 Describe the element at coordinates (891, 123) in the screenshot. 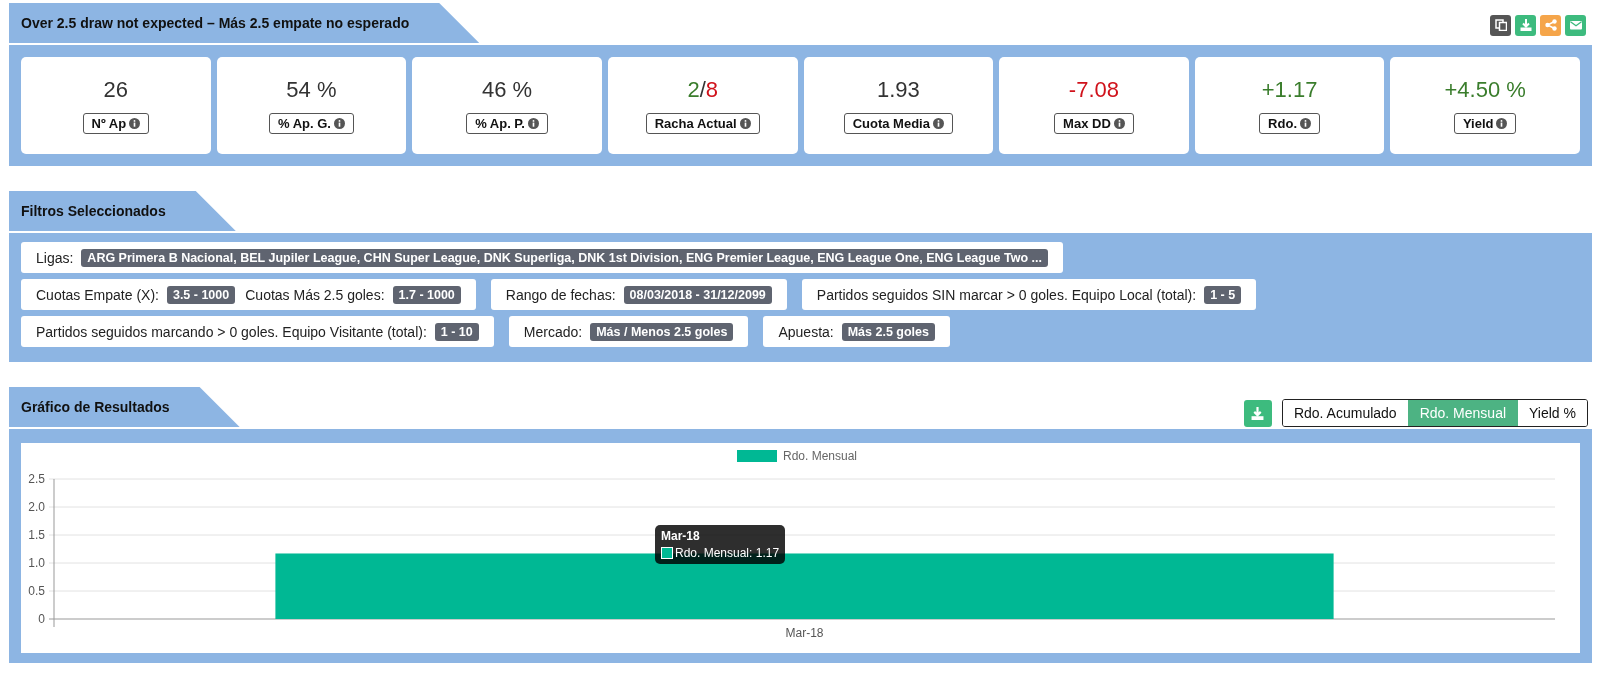

I see `stat-label-text: Cuota Media` at that location.